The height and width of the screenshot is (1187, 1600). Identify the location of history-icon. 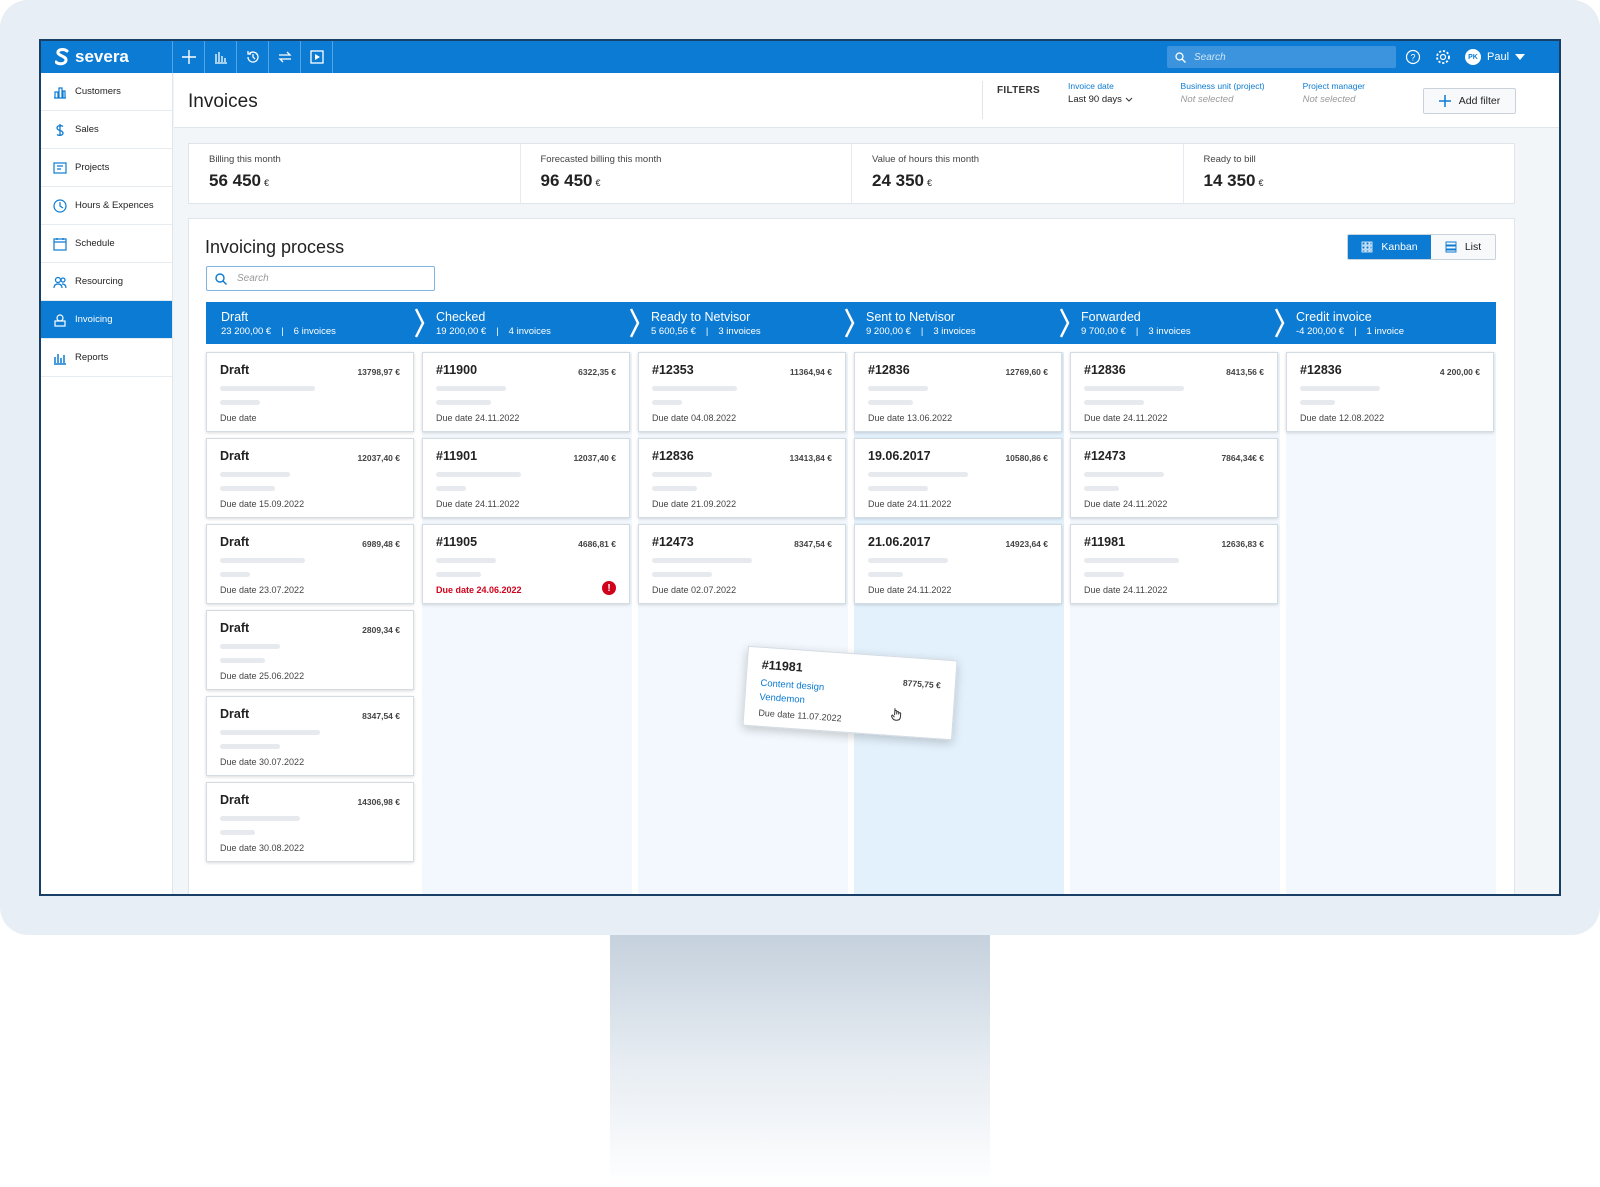
(253, 57).